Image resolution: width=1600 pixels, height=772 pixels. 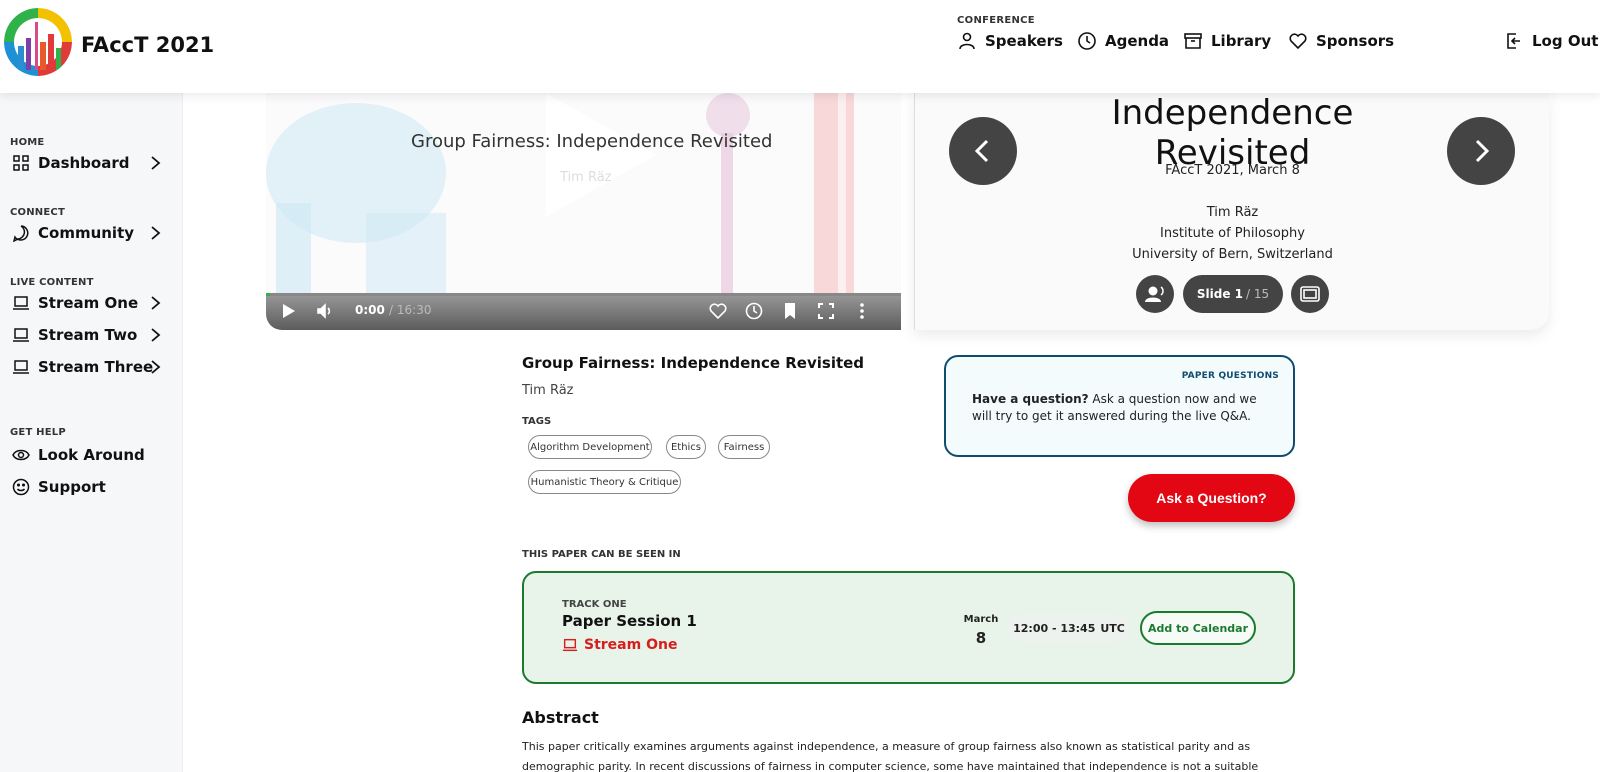 What do you see at coordinates (631, 645) in the screenshot?
I see `stream-link-label: Stream One` at bounding box center [631, 645].